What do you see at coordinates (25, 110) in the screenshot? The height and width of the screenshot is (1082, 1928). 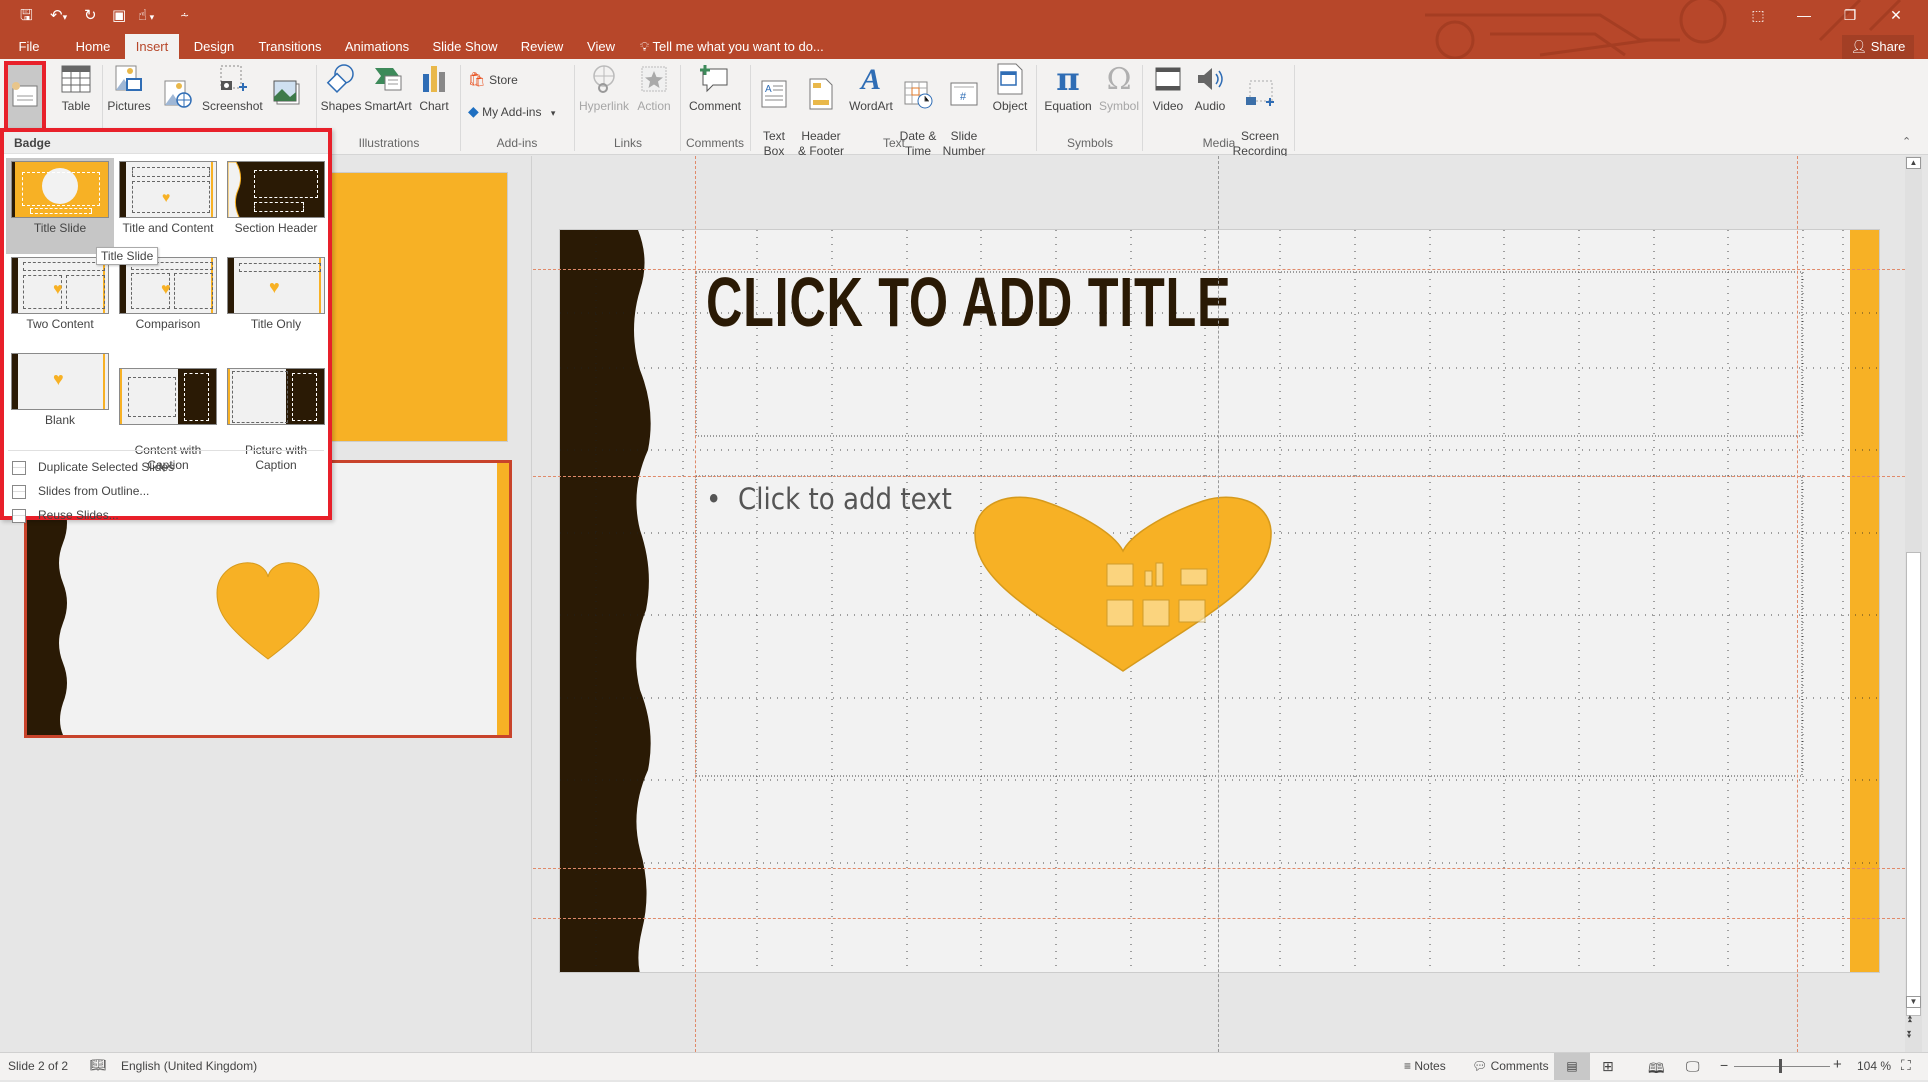 I see `new-slide-button: New Slide` at bounding box center [25, 110].